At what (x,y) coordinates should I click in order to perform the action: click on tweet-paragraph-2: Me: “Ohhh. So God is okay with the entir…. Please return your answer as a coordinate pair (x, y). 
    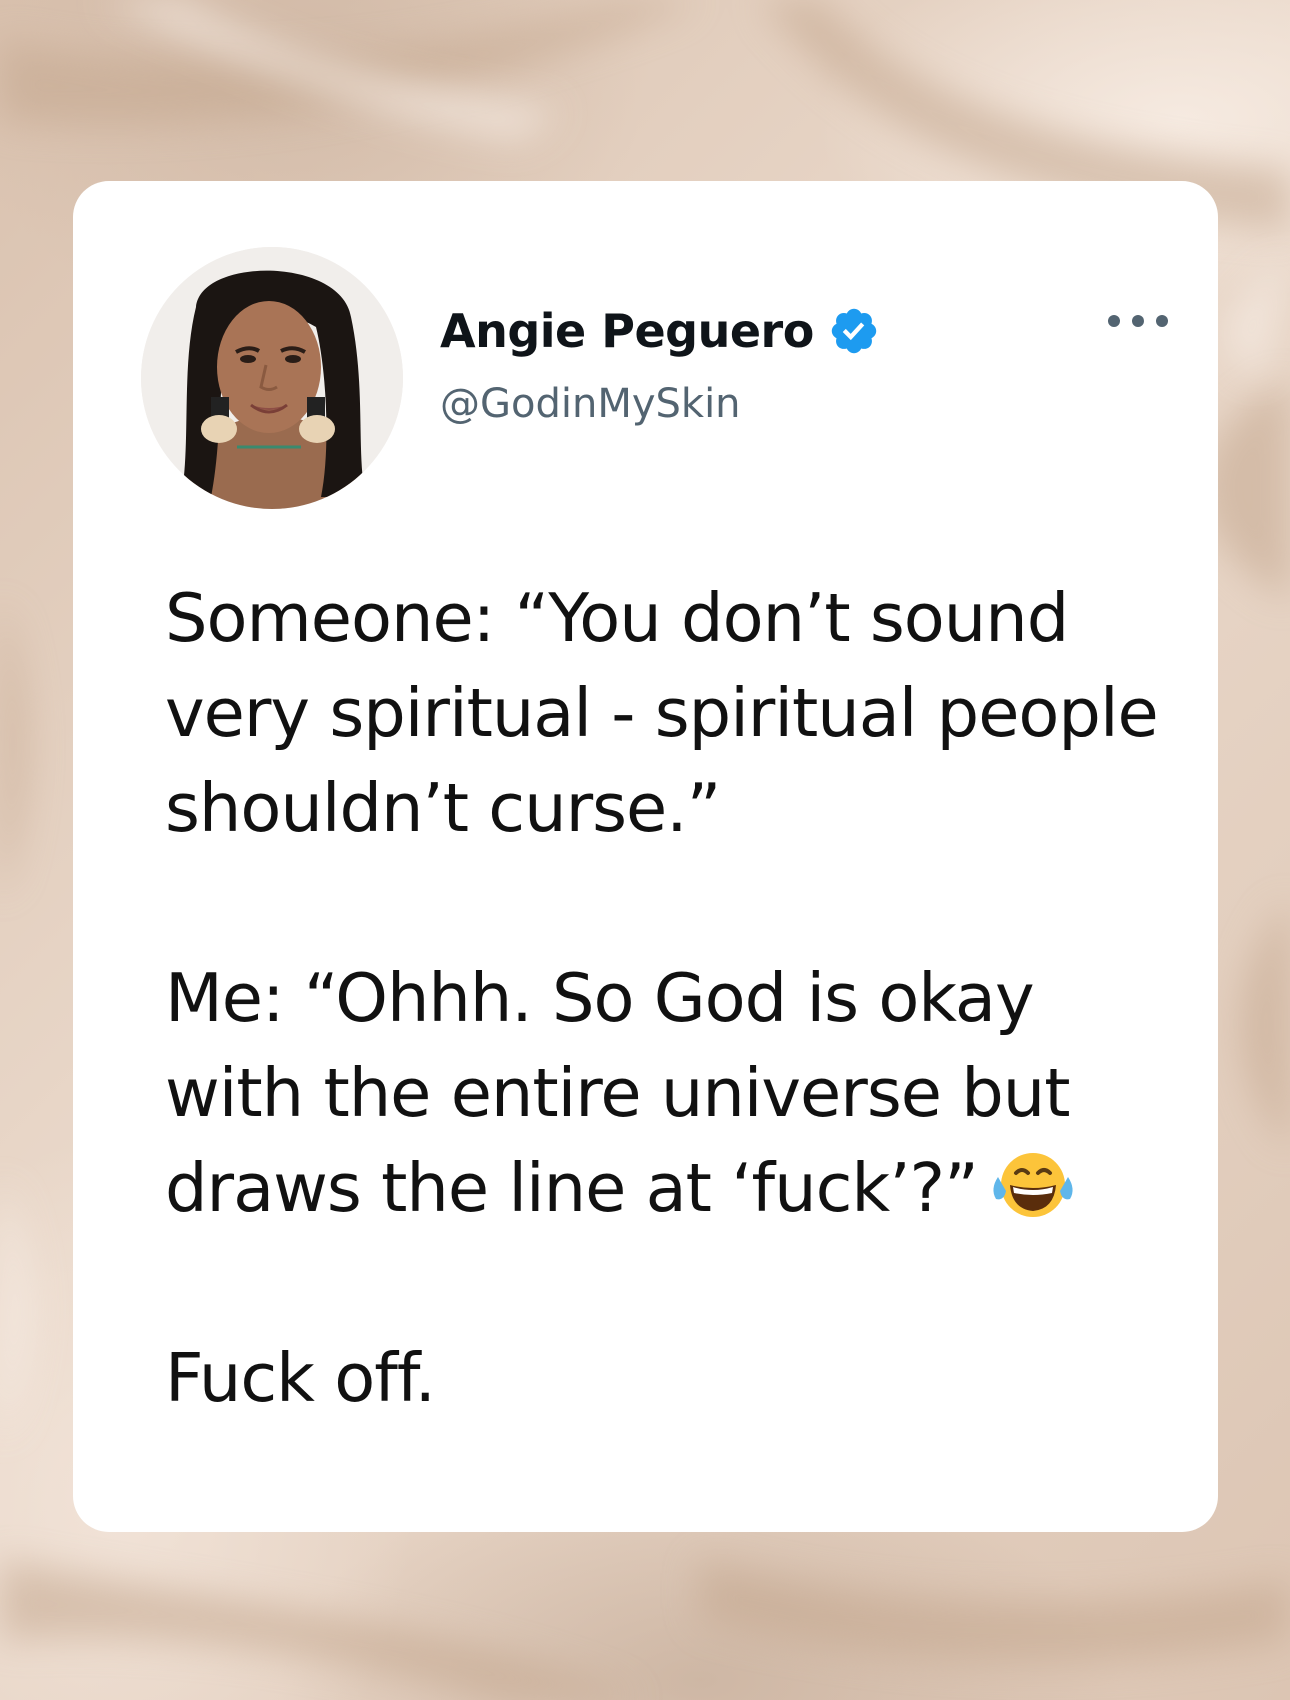
    Looking at the image, I should click on (675, 1093).